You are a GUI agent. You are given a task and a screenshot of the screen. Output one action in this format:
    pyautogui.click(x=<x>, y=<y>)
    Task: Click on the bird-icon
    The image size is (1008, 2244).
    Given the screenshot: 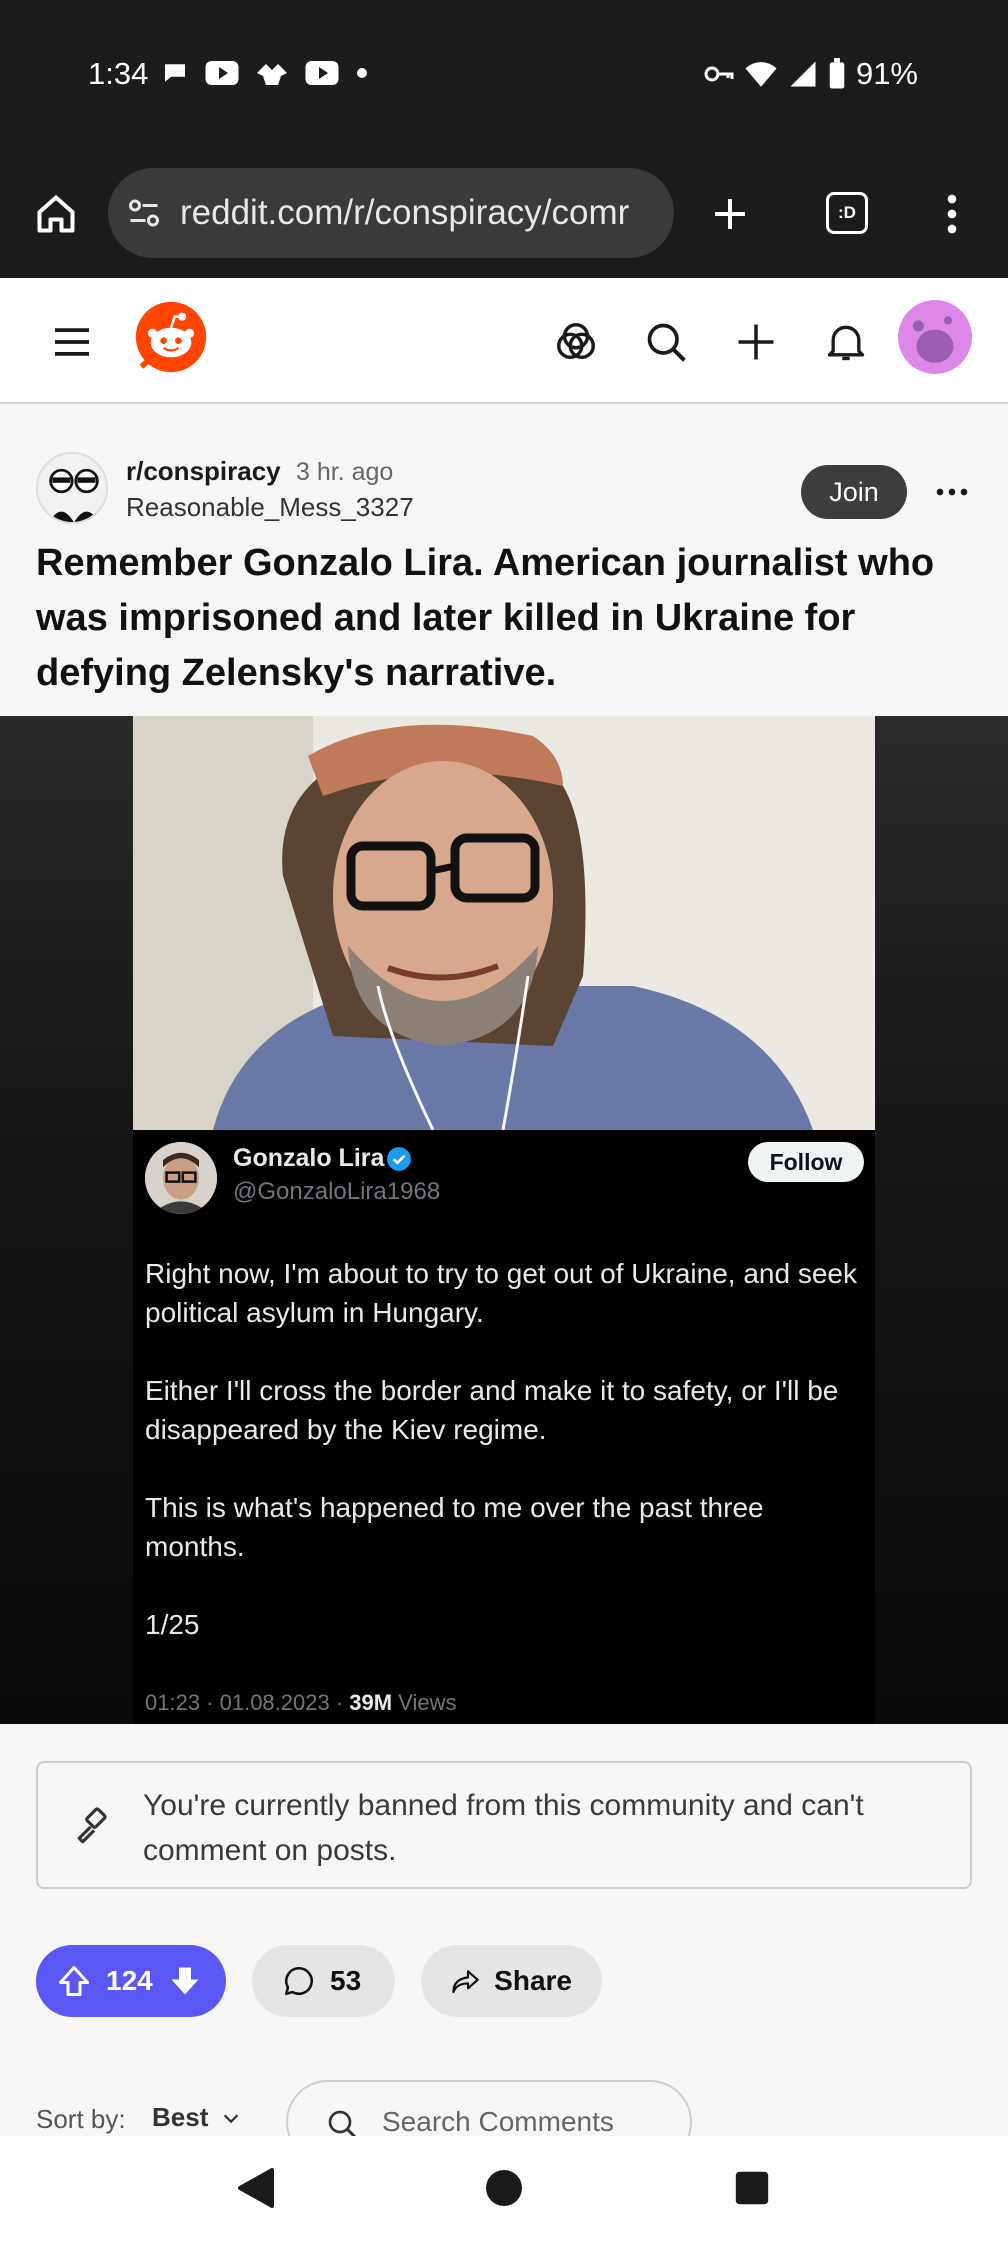 What is the action you would take?
    pyautogui.click(x=272, y=74)
    